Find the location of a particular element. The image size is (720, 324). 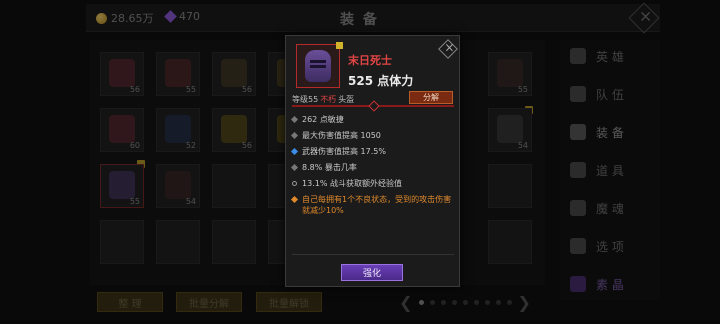

stat-line: 武器伤害值提高 17.5% is located at coordinates (338, 151).